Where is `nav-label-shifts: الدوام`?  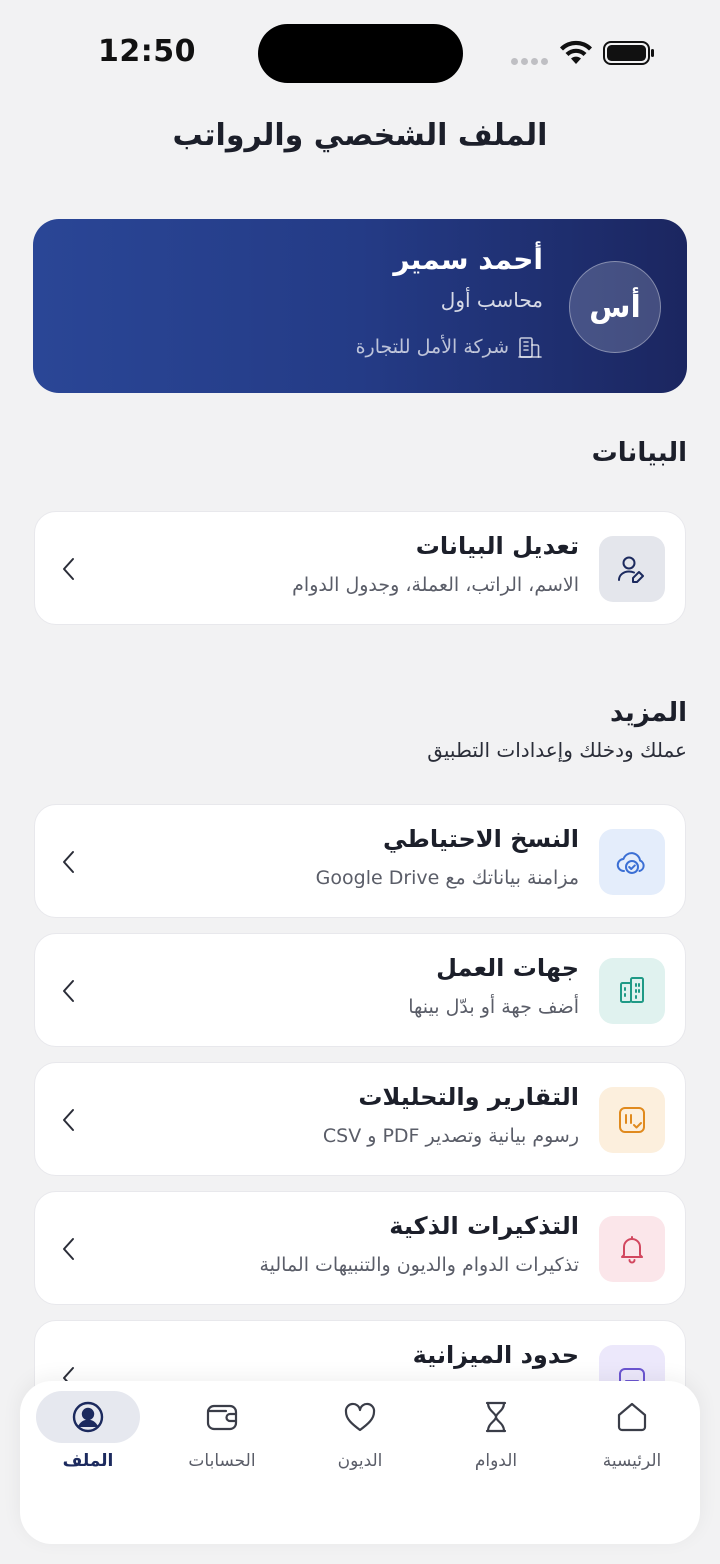
nav-label-shifts: الدوام is located at coordinates (496, 1461).